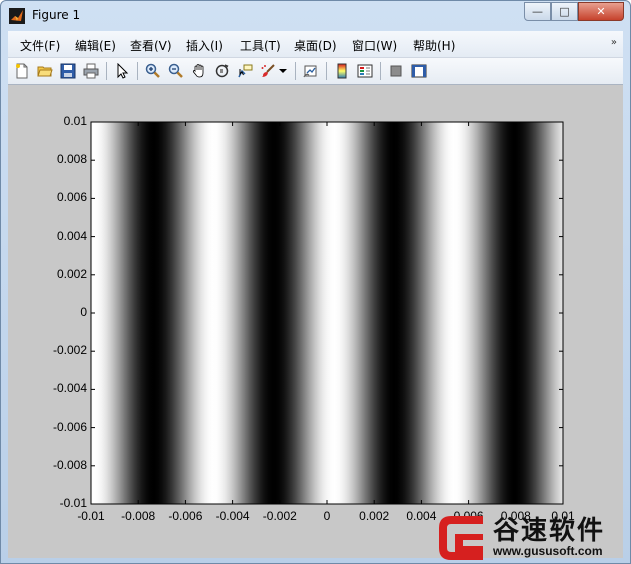 The height and width of the screenshot is (564, 631). I want to click on save-icon, so click(68, 71).